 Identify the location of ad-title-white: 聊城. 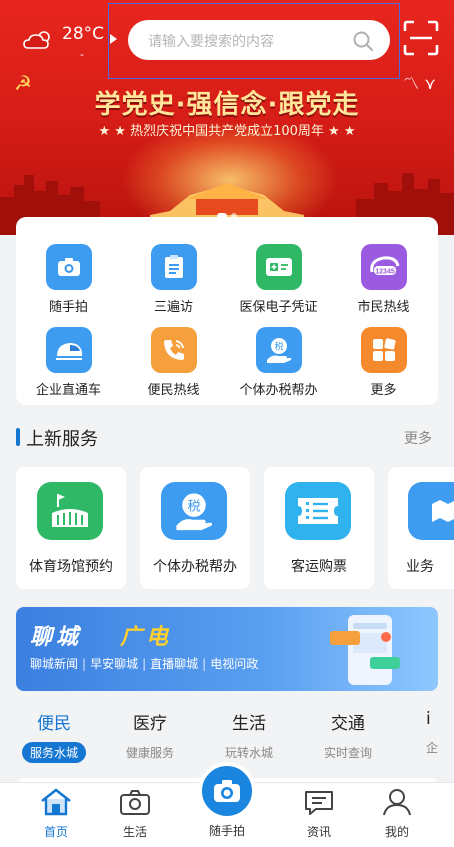
(56, 637).